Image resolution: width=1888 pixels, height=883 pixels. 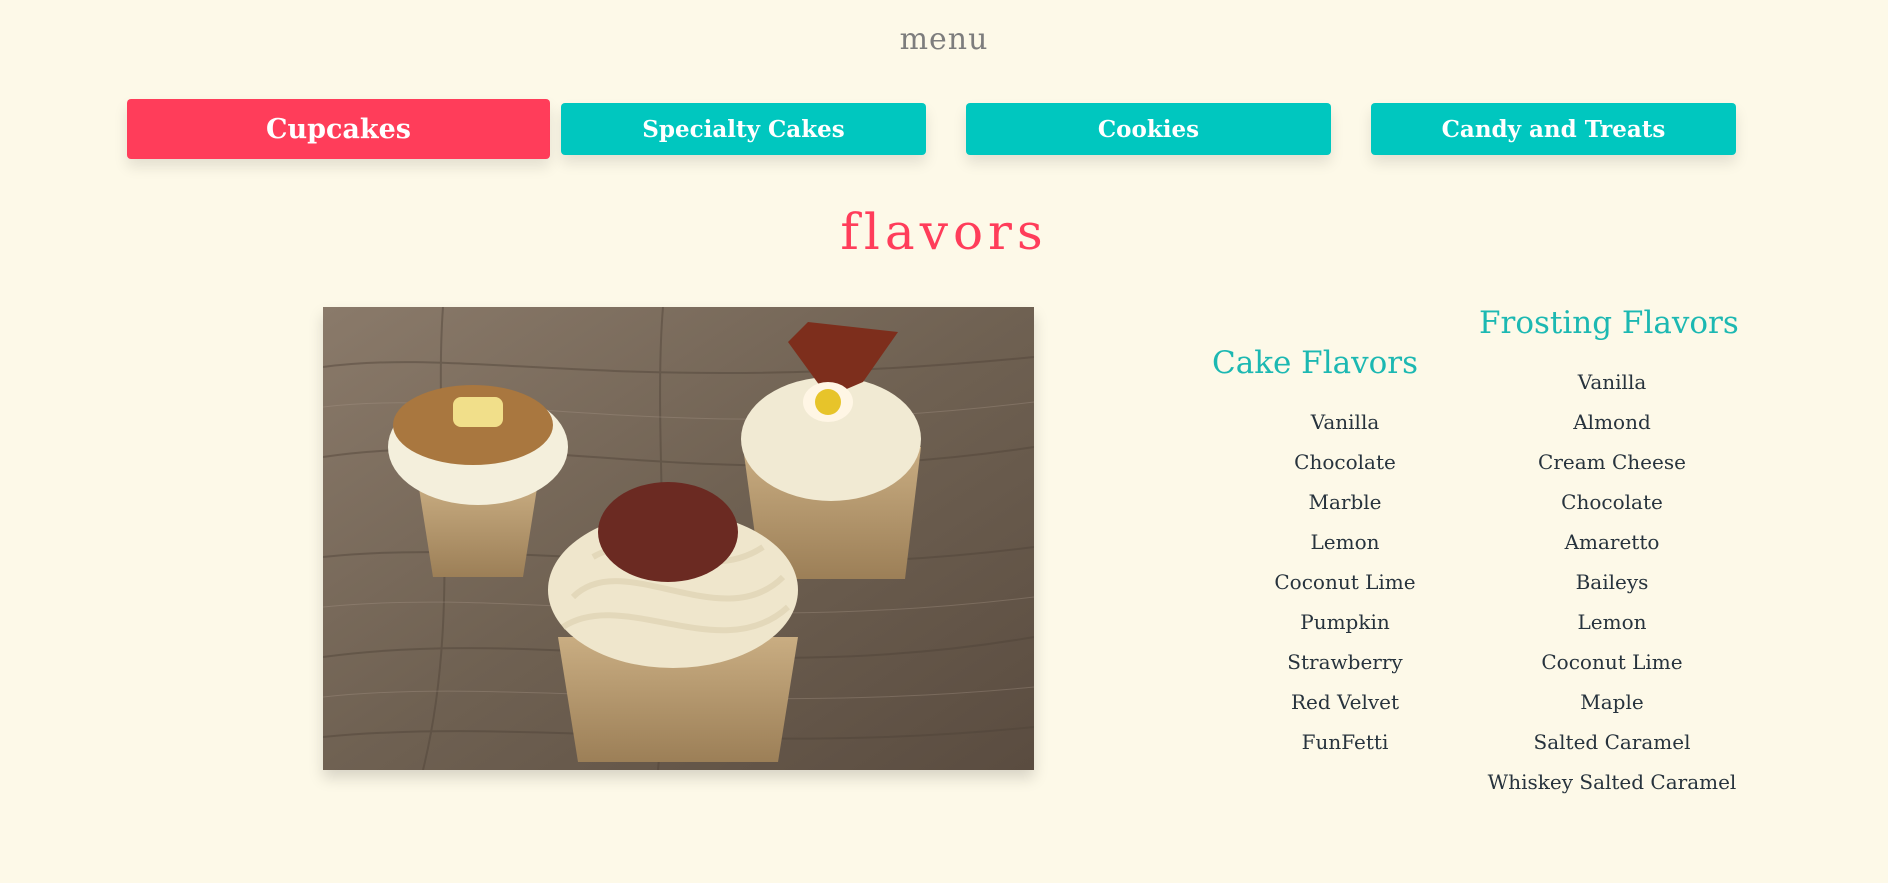 What do you see at coordinates (338, 129) in the screenshot?
I see `tab-cupcakes: Cupcakes` at bounding box center [338, 129].